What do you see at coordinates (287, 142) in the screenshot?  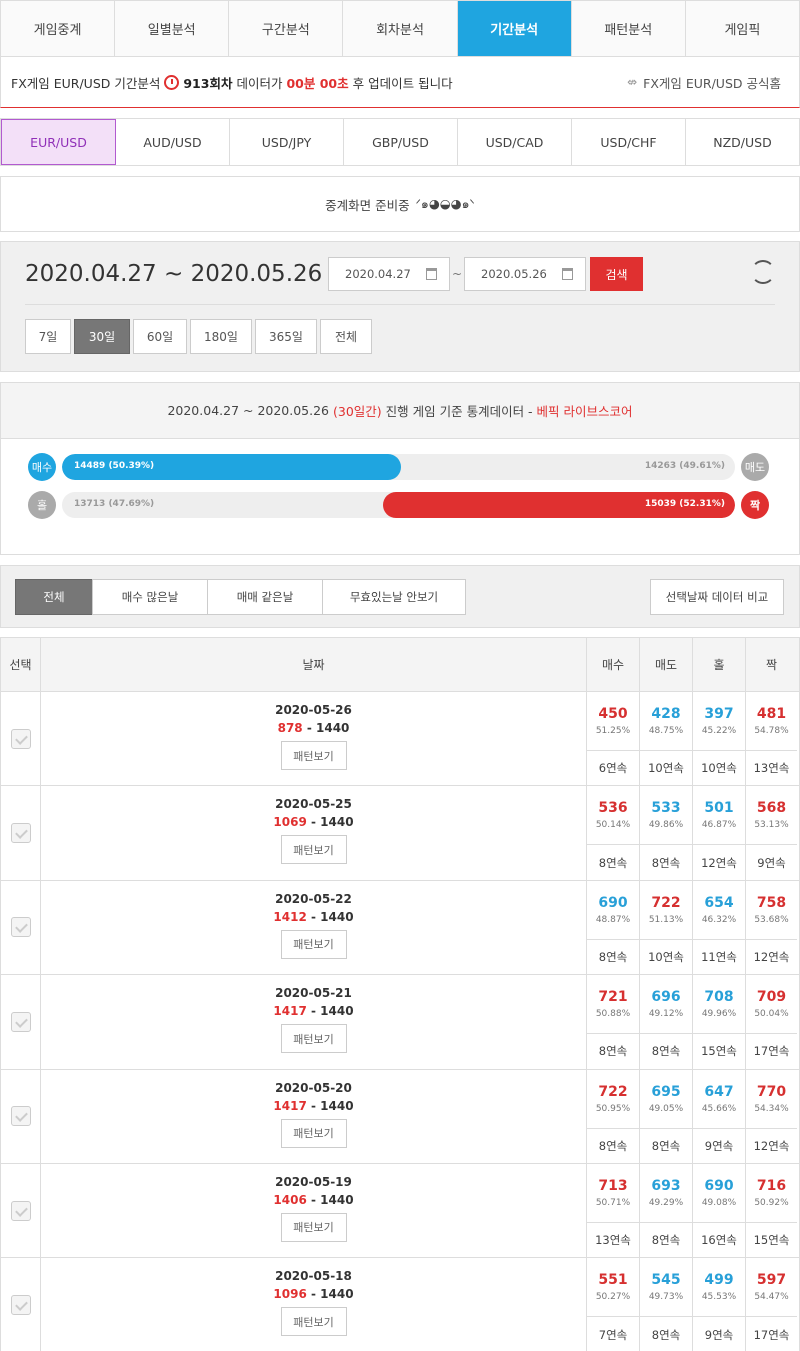 I see `pair-tab-2: USD/JPY` at bounding box center [287, 142].